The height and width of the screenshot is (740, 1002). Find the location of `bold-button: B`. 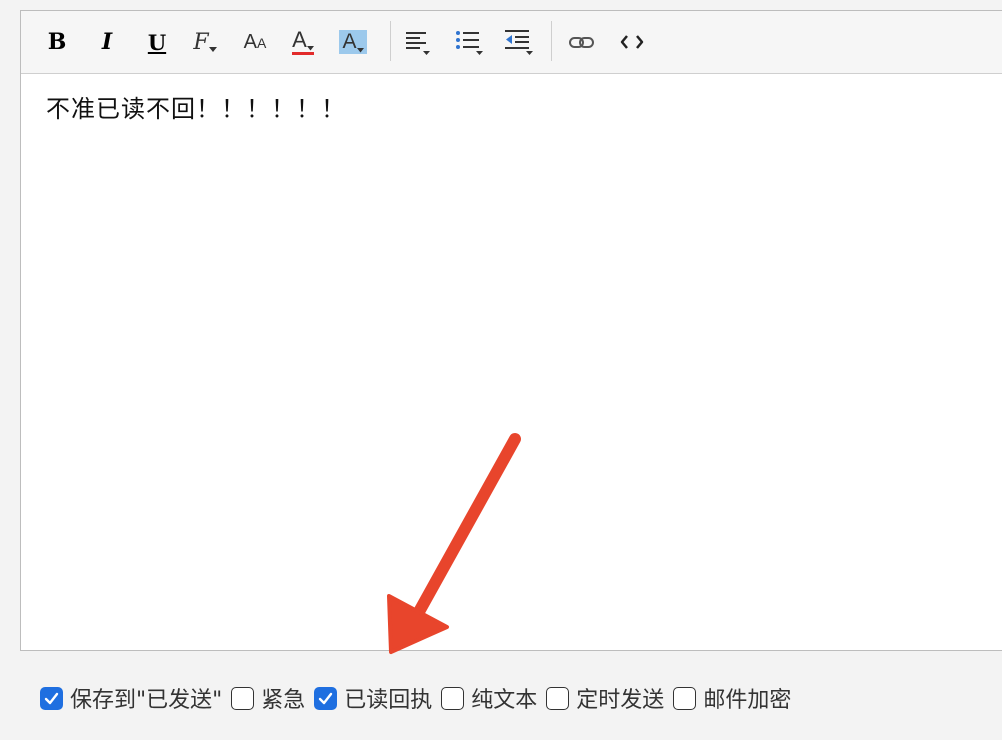

bold-button: B is located at coordinates (57, 42).